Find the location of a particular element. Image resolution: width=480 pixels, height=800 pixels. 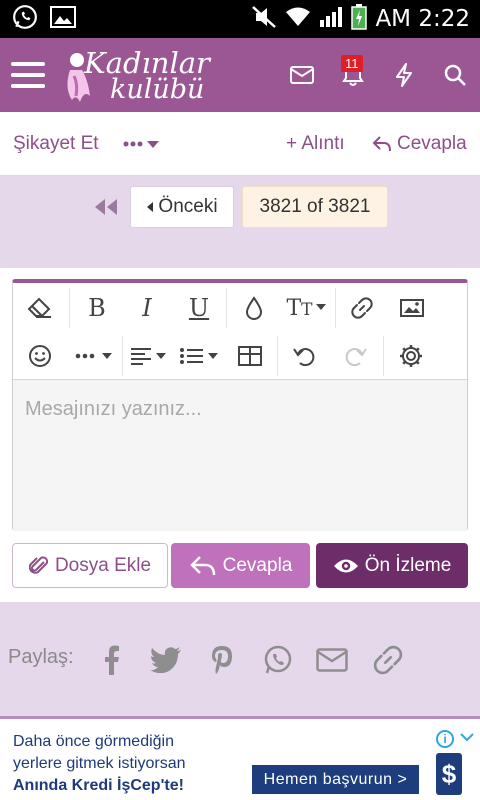

whatsapp-notification-icon is located at coordinates (25, 19).